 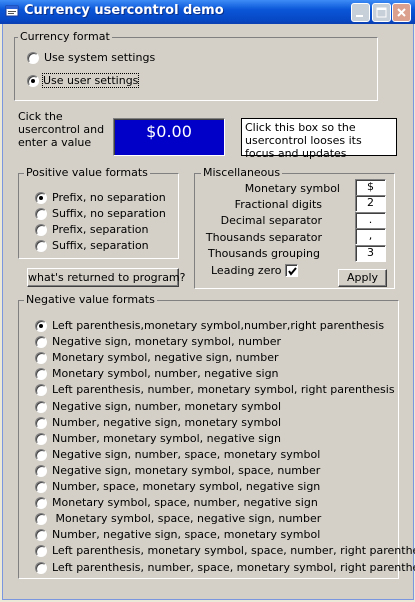 What do you see at coordinates (246, 270) in the screenshot?
I see `leading-zero-label: Leading zero` at bounding box center [246, 270].